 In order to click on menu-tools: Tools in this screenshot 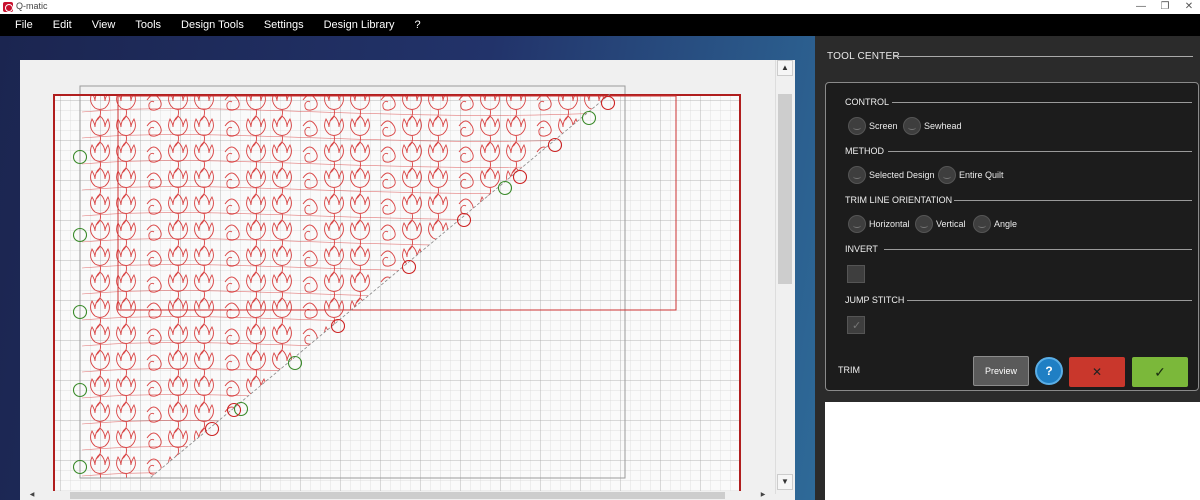, I will do `click(148, 25)`.